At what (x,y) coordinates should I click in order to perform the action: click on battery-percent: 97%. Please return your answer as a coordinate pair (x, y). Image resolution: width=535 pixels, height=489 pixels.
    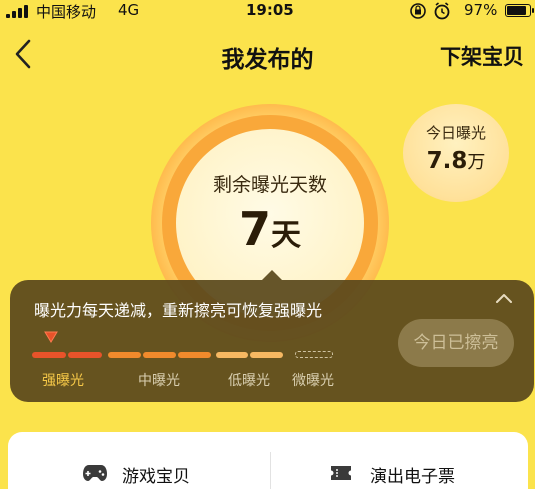
    Looking at the image, I should click on (481, 10).